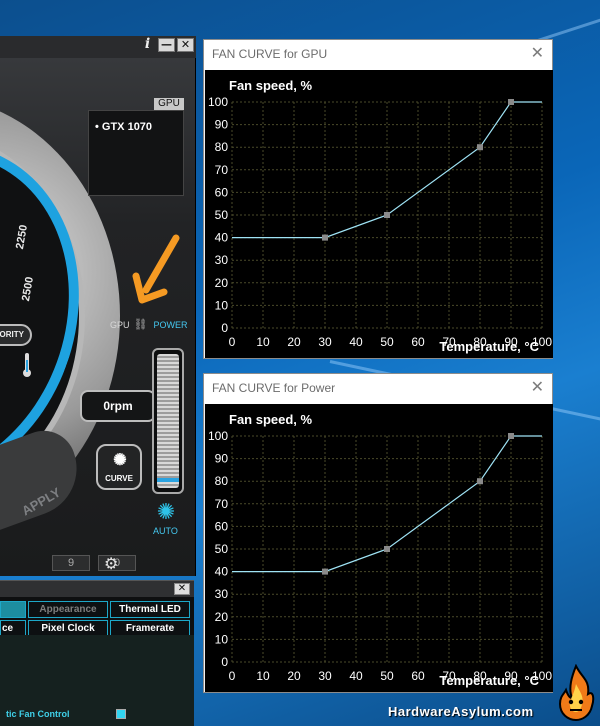  What do you see at coordinates (136, 153) in the screenshot?
I see `gpu-list: • GTX 1070` at bounding box center [136, 153].